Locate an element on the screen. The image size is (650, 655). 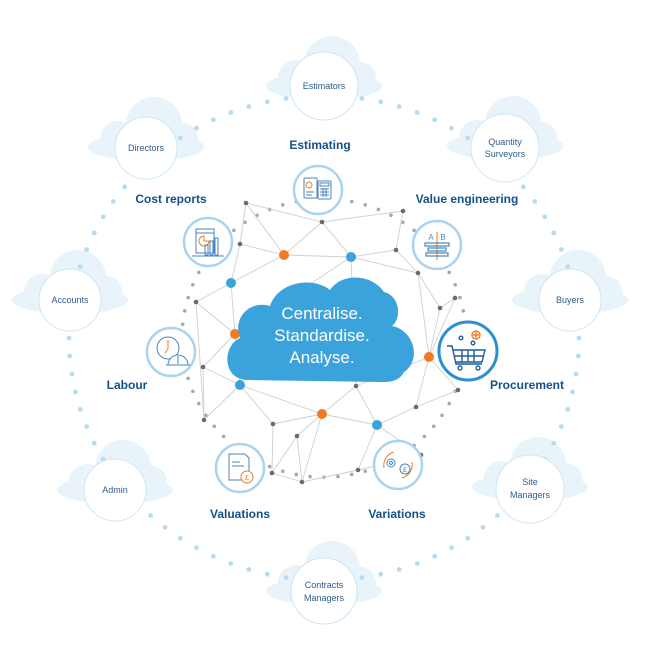
module-label-variations: Variations is located at coordinates (396, 514).